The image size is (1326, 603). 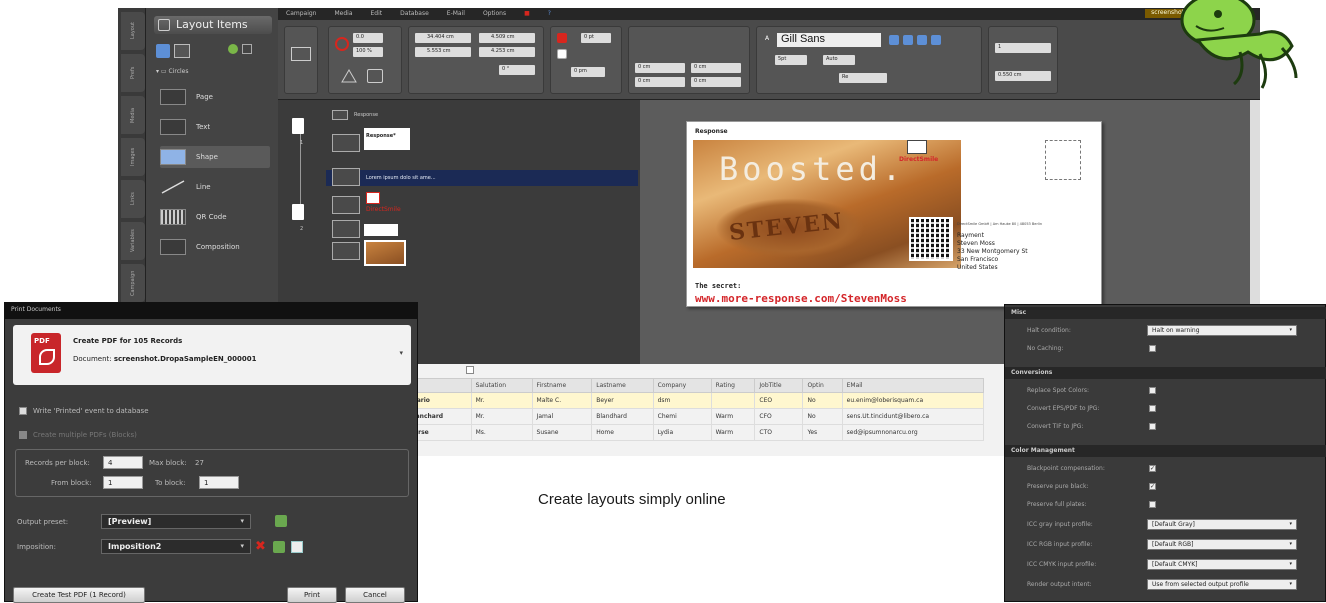 I want to click on cmyk-profile-select: [Default CMYK] ▾, so click(x=1222, y=564).